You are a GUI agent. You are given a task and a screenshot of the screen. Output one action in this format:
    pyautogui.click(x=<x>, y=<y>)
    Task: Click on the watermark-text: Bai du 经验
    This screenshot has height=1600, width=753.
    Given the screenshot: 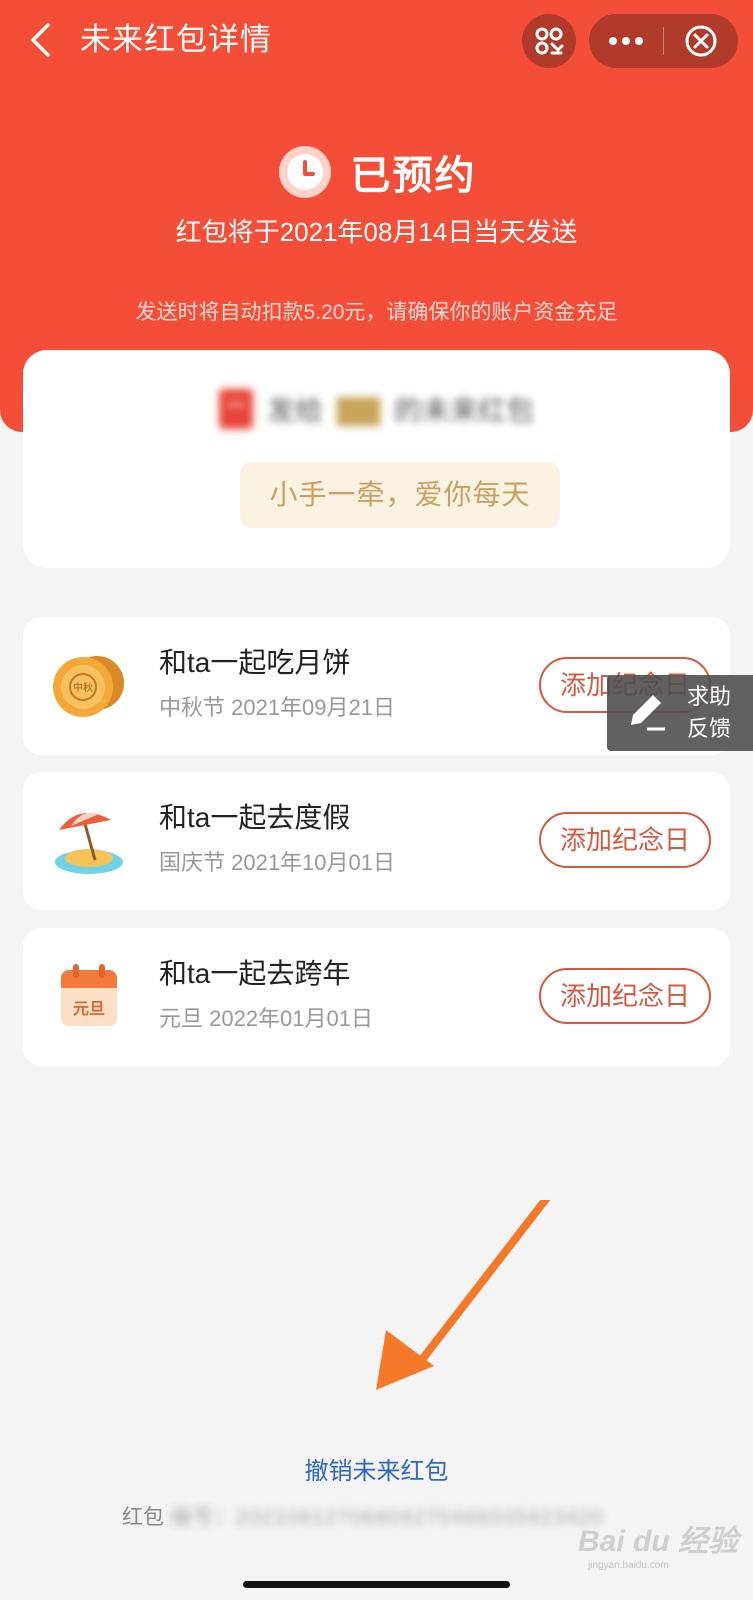 What is the action you would take?
    pyautogui.click(x=658, y=1541)
    